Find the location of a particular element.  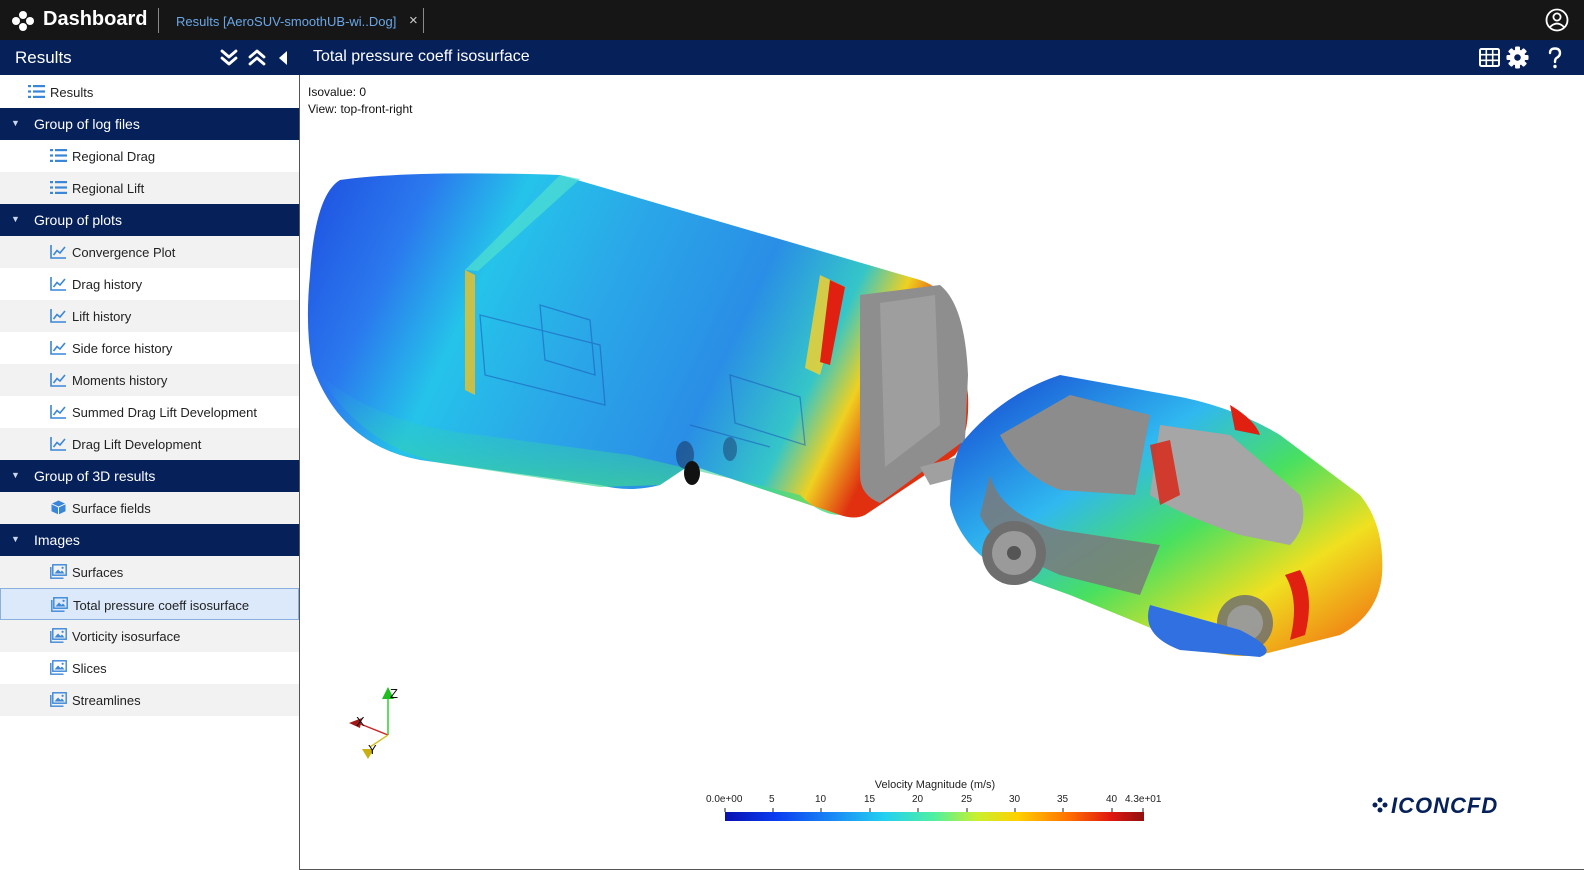

colorbar-tick: 15 is located at coordinates (870, 799).